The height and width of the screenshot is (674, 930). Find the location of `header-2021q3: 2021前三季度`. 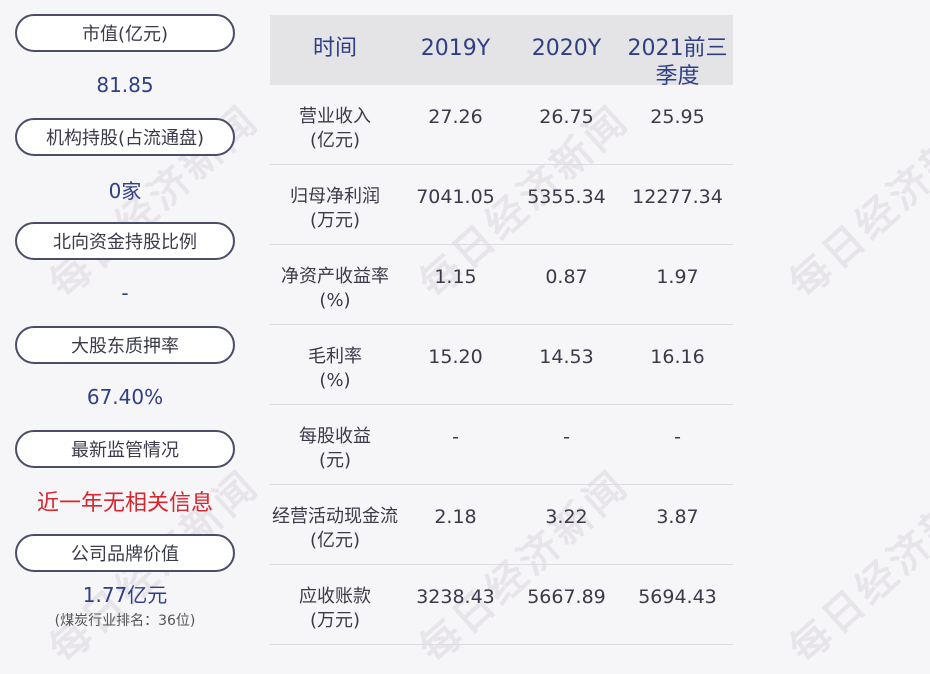

header-2021q3: 2021前三季度 is located at coordinates (677, 62).